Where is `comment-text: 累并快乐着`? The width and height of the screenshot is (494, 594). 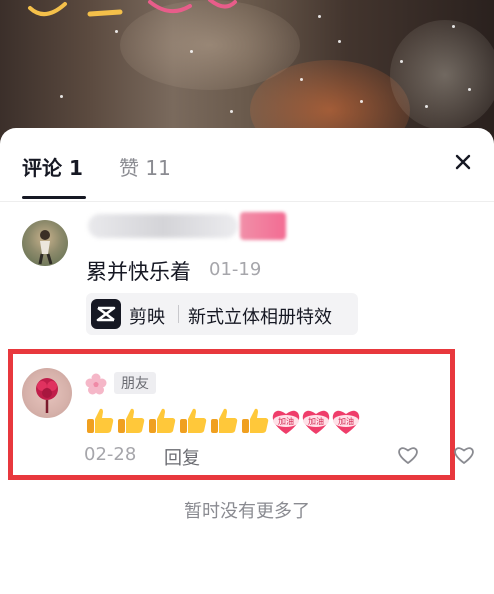
comment-text: 累并快乐着 is located at coordinates (138, 272).